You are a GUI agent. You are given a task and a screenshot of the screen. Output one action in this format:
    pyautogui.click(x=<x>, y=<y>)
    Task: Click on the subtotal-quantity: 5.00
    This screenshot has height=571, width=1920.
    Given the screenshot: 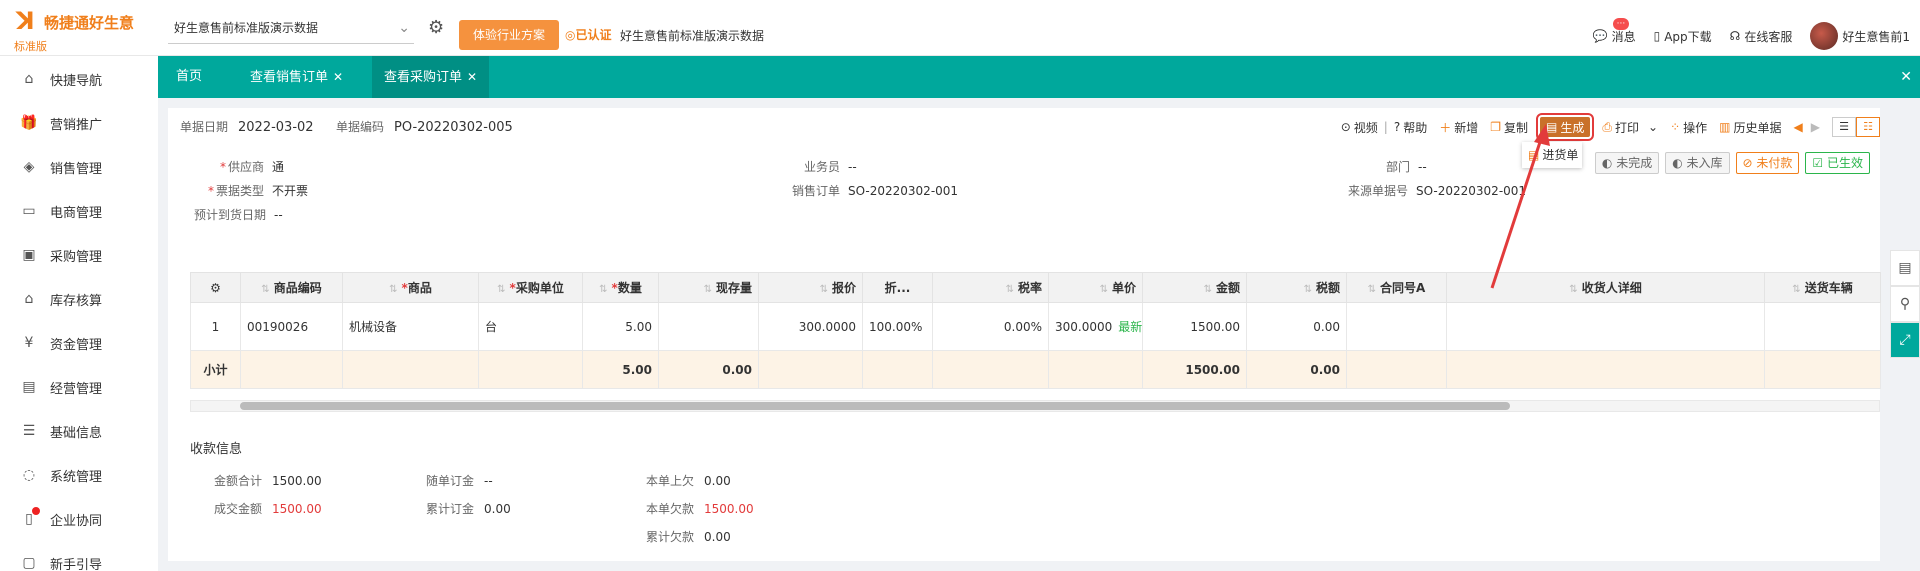 What is the action you would take?
    pyautogui.click(x=620, y=369)
    